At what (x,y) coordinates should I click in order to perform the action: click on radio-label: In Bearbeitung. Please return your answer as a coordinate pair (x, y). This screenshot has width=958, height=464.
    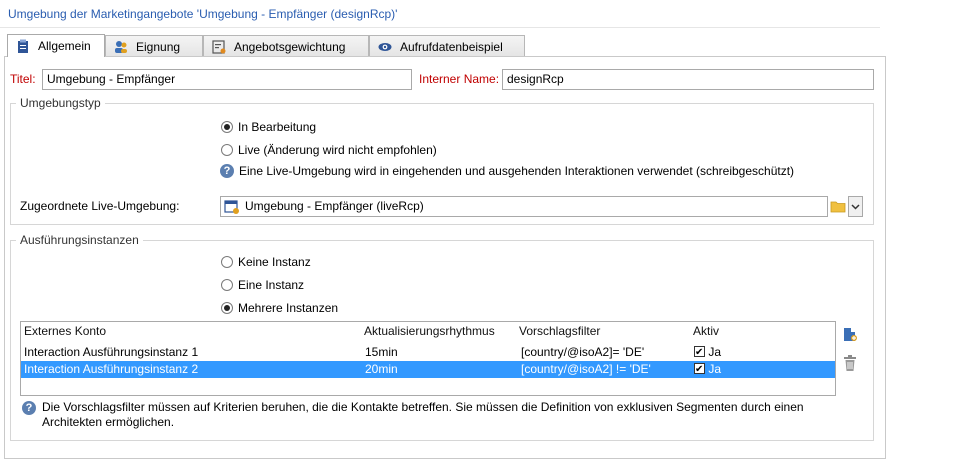
    Looking at the image, I should click on (277, 127).